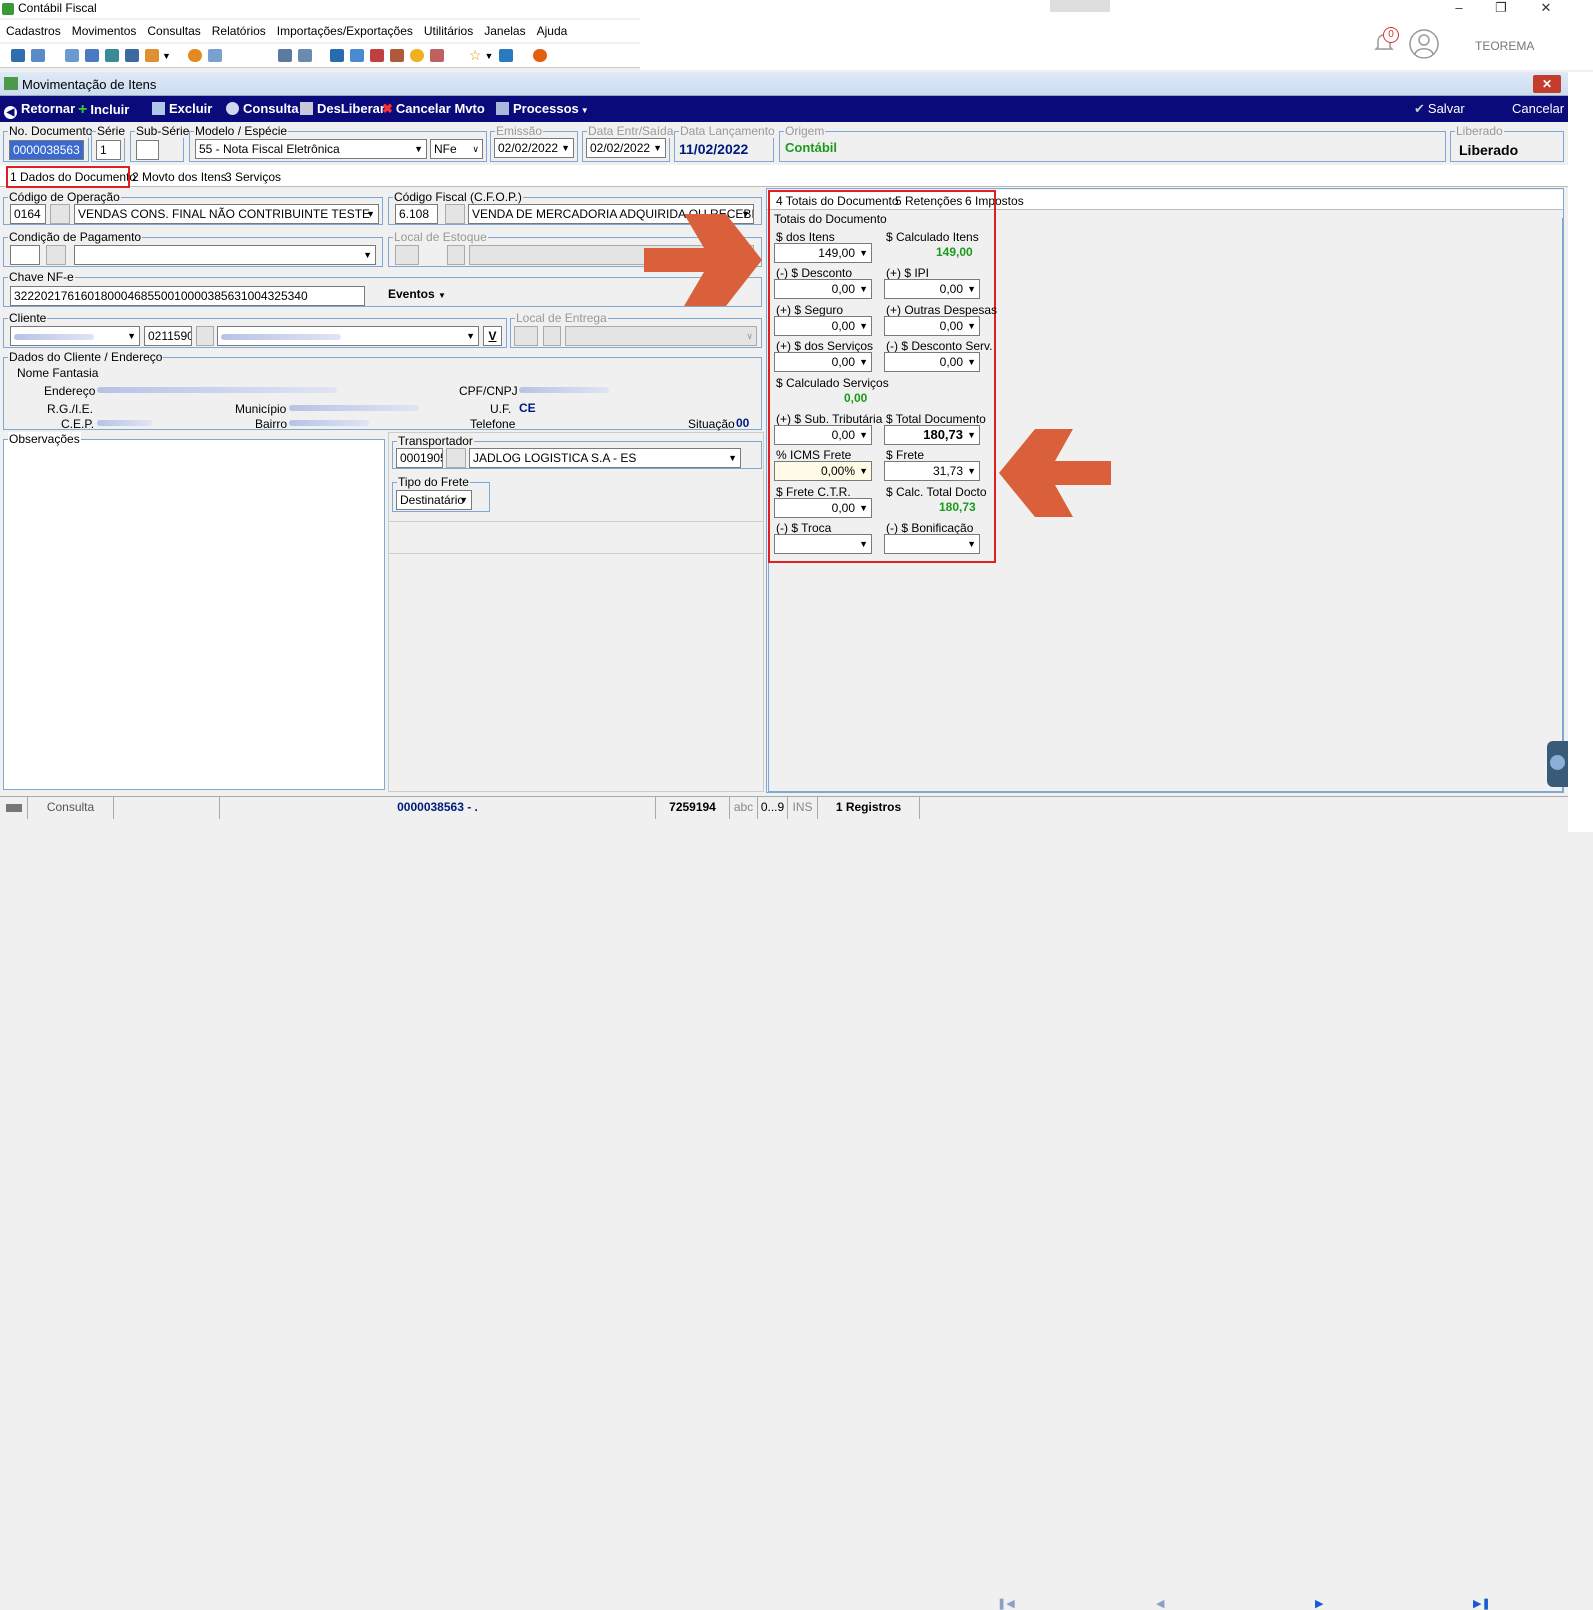 The image size is (1593, 1610). Describe the element at coordinates (72, 55) in the screenshot. I see `toolbar-list-icon` at that location.